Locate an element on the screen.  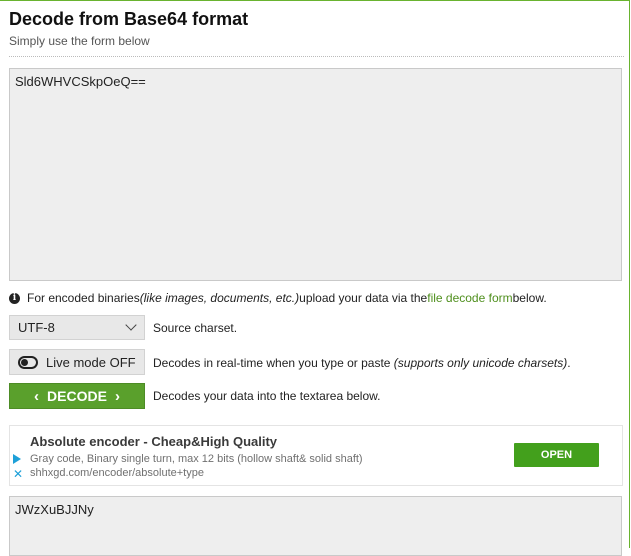
info-icon: i is located at coordinates (14, 298).